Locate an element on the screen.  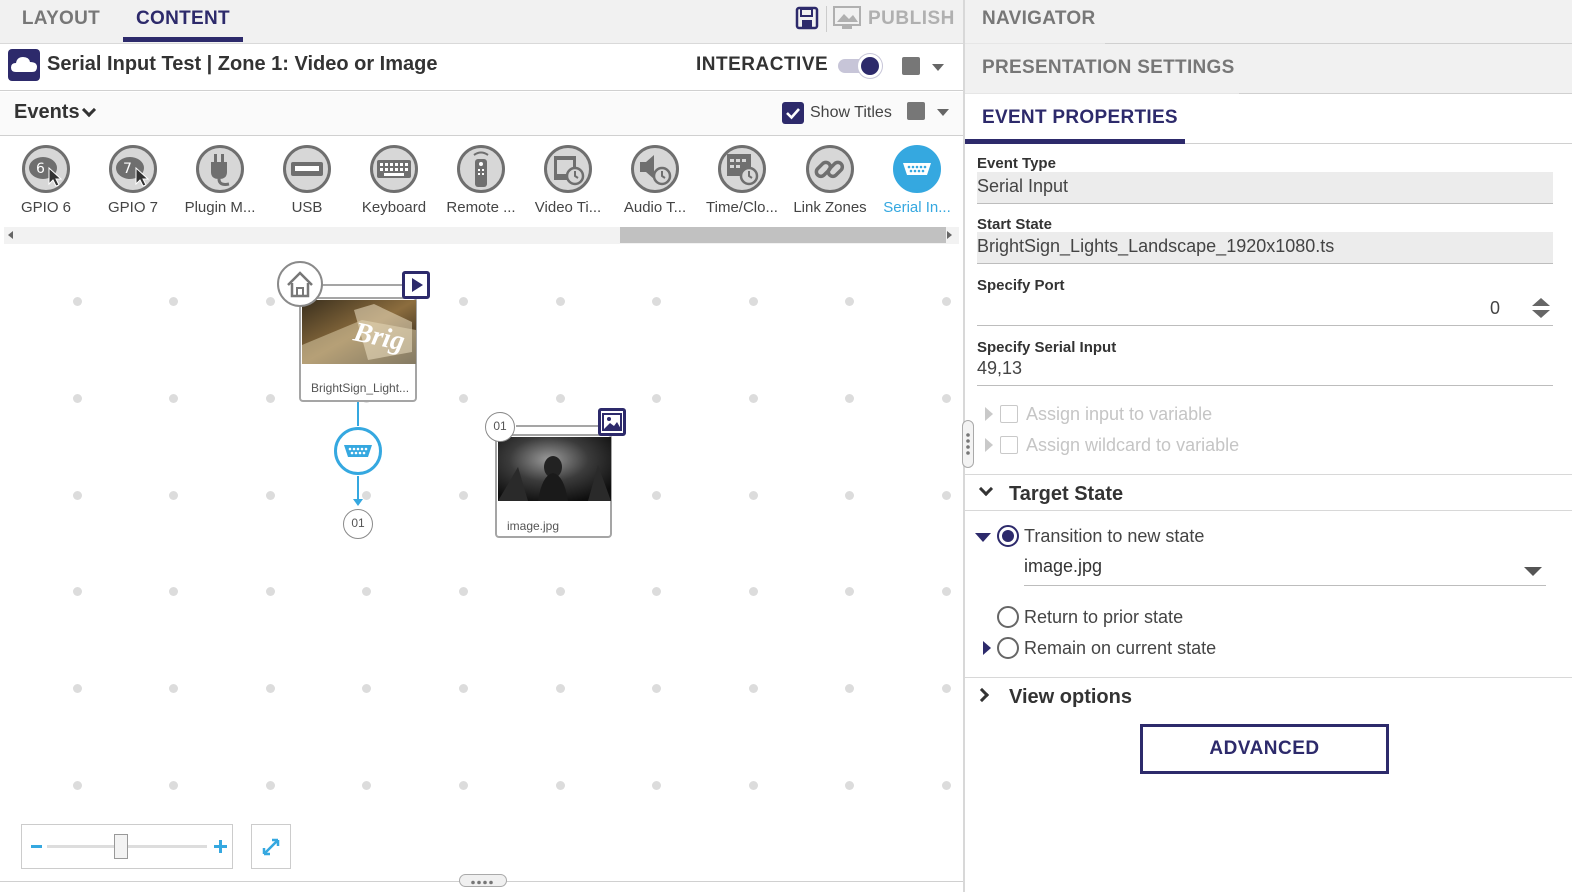
transition-label: Transition to new state is located at coordinates (1114, 536).